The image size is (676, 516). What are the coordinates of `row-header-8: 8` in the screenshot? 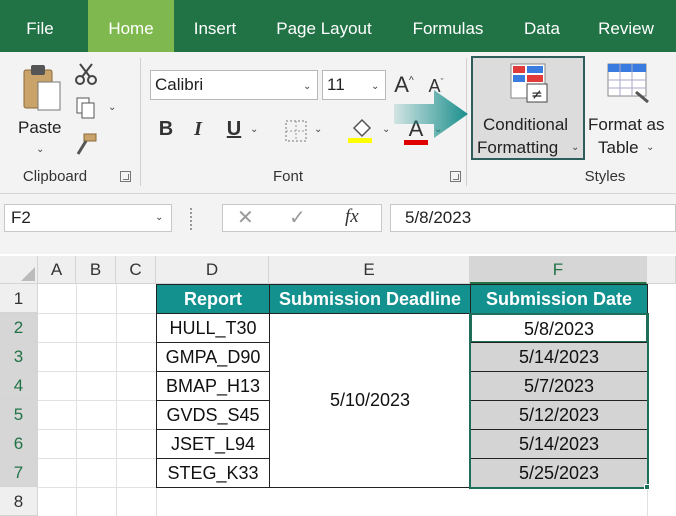 It's located at (19, 501).